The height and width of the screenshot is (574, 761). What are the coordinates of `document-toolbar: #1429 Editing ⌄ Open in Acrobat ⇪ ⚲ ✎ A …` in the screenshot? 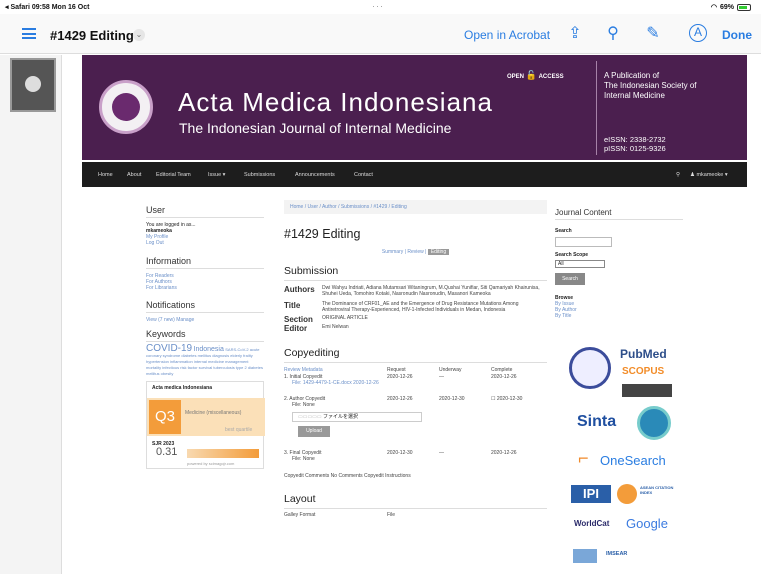 It's located at (380, 34).